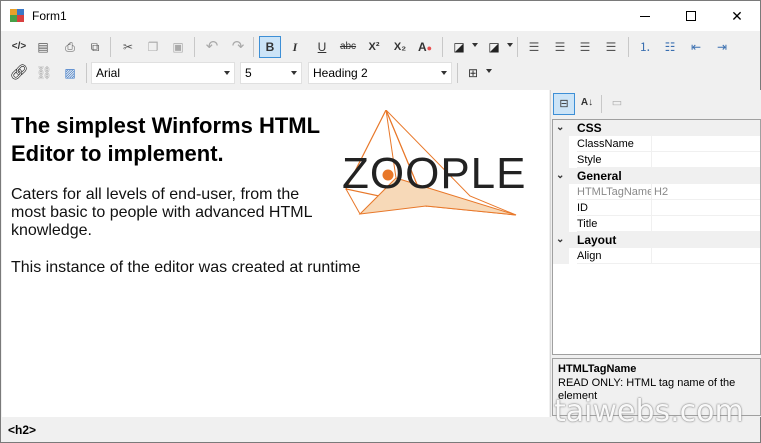 The width and height of the screenshot is (761, 443). Describe the element at coordinates (614, 193) in the screenshot. I see `property-name: HTMLTagName` at that location.